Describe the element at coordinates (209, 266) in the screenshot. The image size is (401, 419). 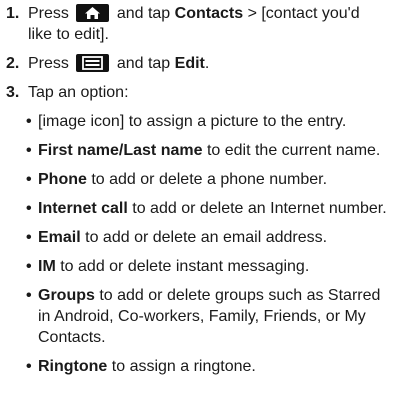
I see `list-item: IM to add or delete instant messaging.` at that location.